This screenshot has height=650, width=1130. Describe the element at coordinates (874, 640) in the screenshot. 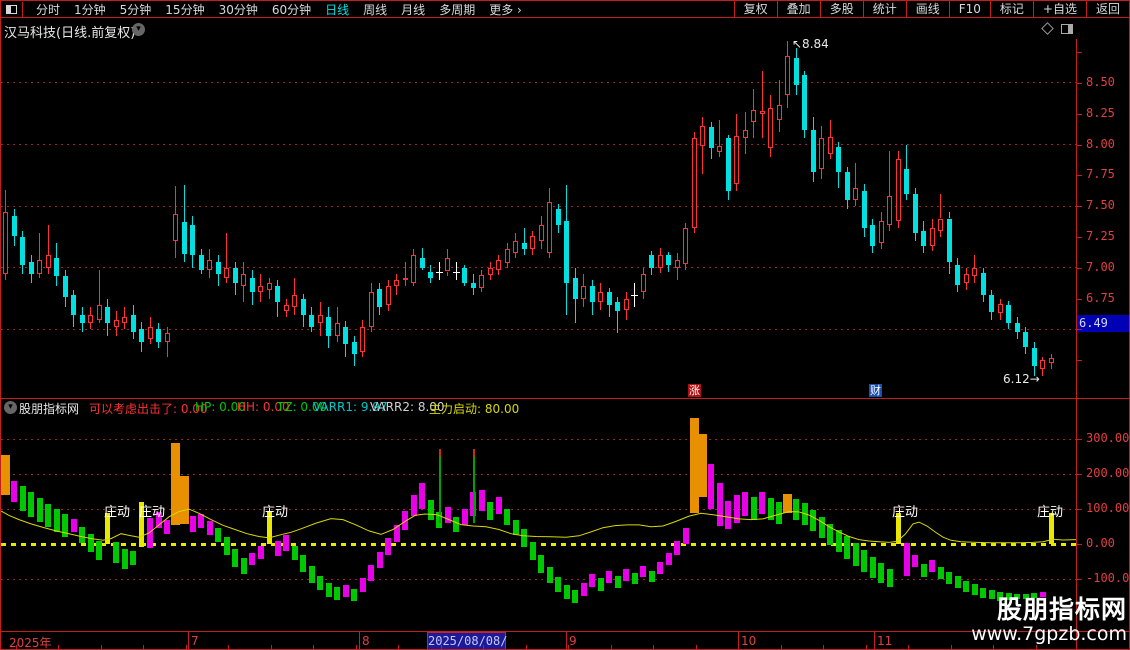

I see `month-boundary` at that location.